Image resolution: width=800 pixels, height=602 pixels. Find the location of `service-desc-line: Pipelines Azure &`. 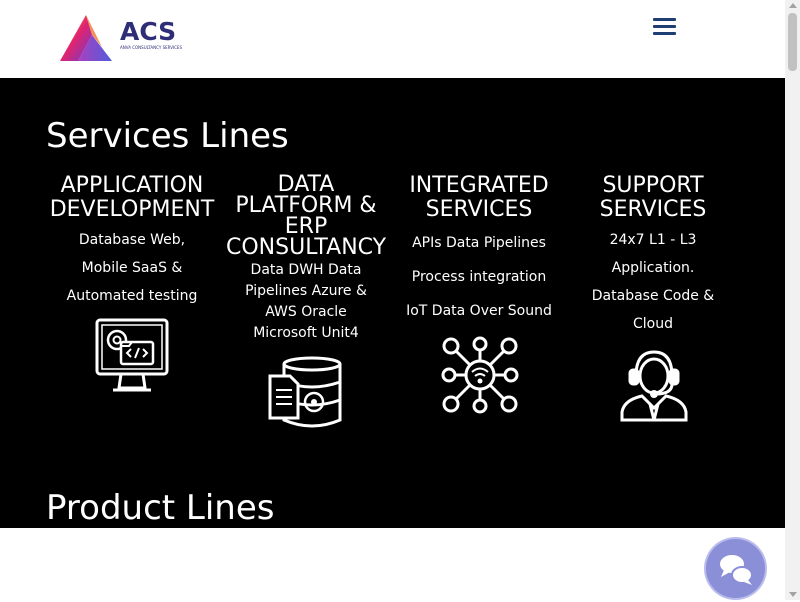

service-desc-line: Pipelines Azure & is located at coordinates (306, 291).